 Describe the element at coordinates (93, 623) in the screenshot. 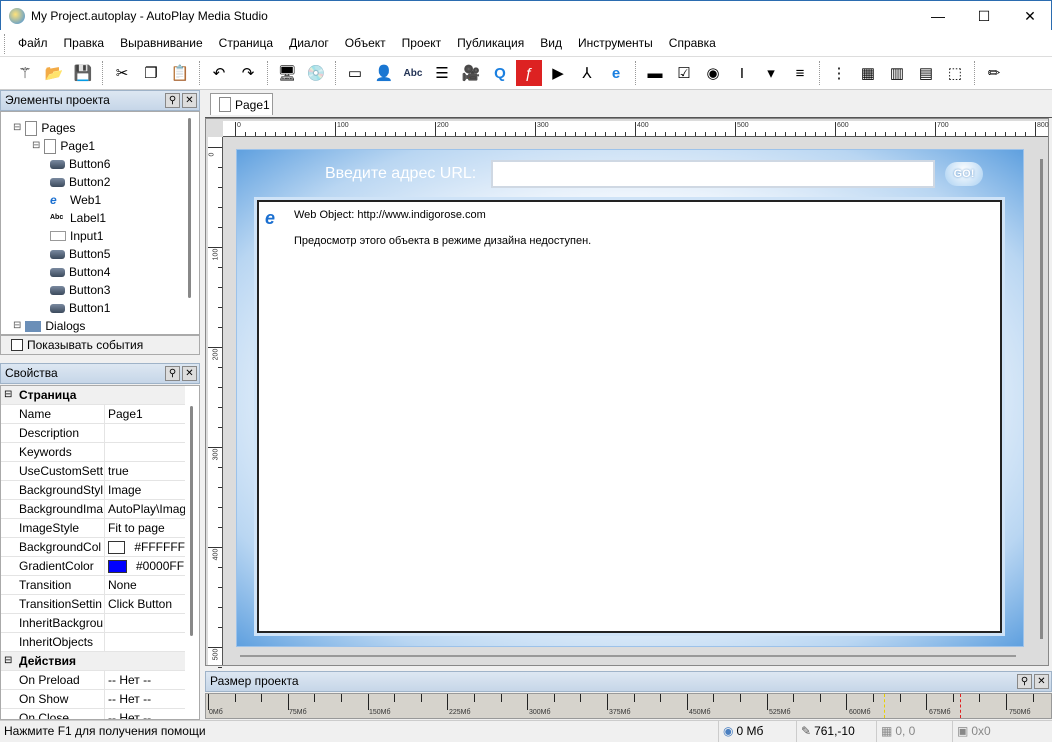

I see `property-row: InheritBackgrou` at that location.